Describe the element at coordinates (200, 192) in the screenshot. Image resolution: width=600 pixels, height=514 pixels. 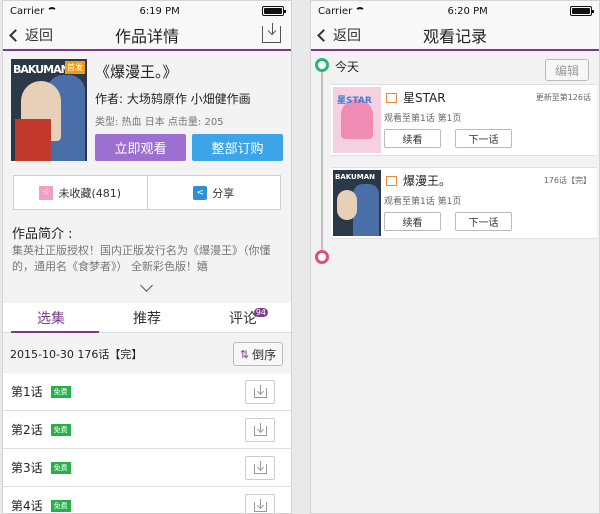
I see `share-icon: <` at that location.